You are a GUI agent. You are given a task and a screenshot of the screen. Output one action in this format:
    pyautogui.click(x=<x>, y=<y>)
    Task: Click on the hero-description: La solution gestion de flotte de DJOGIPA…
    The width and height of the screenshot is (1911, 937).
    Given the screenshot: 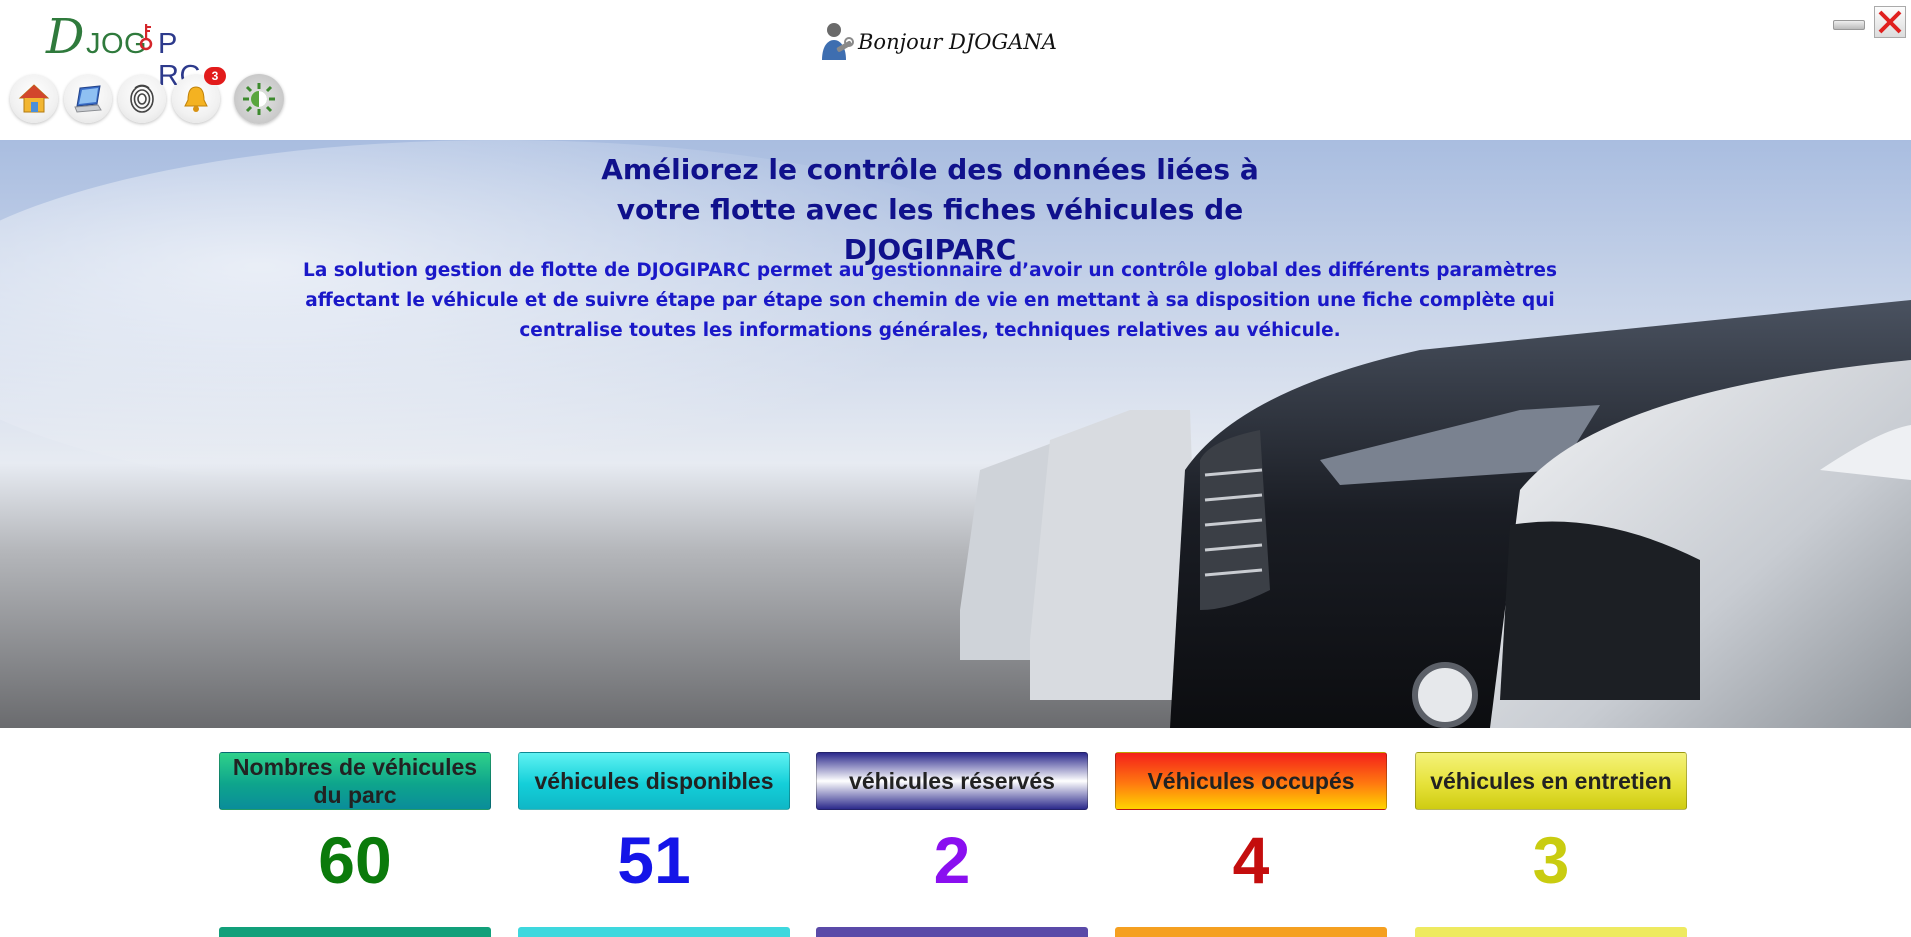 What is the action you would take?
    pyautogui.click(x=930, y=300)
    